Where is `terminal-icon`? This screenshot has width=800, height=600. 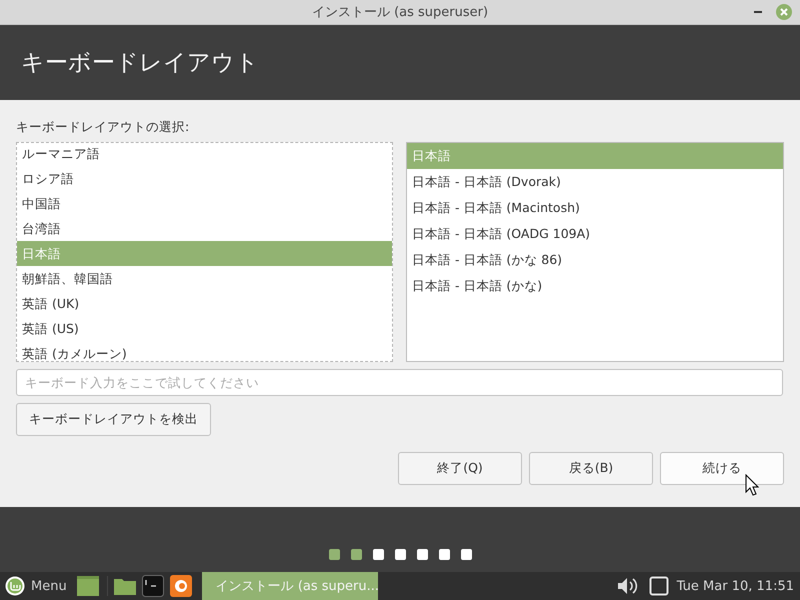
terminal-icon is located at coordinates (153, 586).